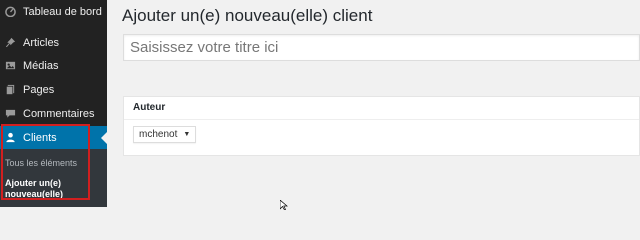  Describe the element at coordinates (187, 134) in the screenshot. I see `dropdown-caret-icon: ▼` at that location.